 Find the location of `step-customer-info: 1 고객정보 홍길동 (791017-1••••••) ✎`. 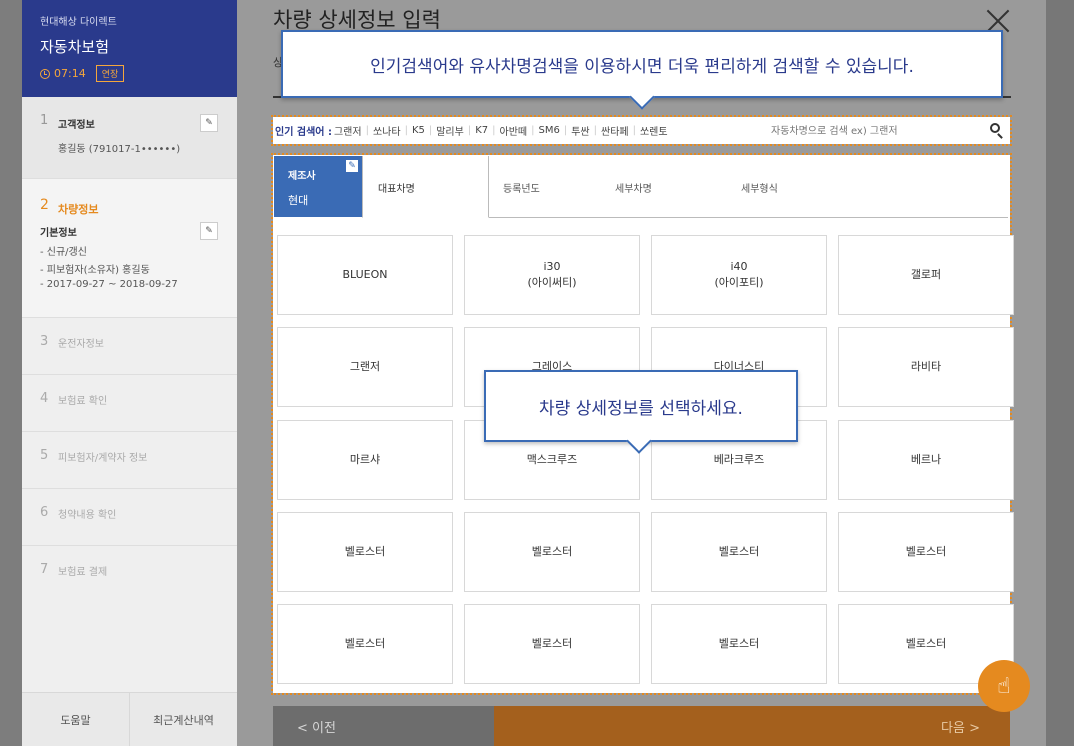

step-customer-info: 1 고객정보 홍길동 (791017-1••••••) ✎ is located at coordinates (129, 138).